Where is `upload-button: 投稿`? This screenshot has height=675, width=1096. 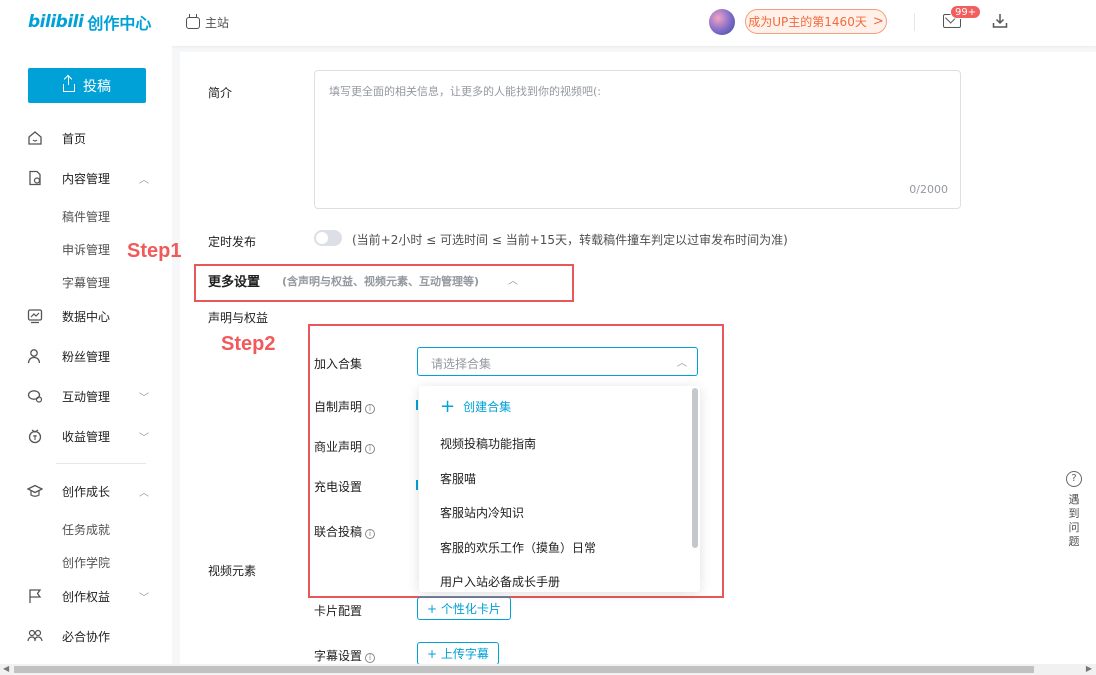 upload-button: 投稿 is located at coordinates (87, 85).